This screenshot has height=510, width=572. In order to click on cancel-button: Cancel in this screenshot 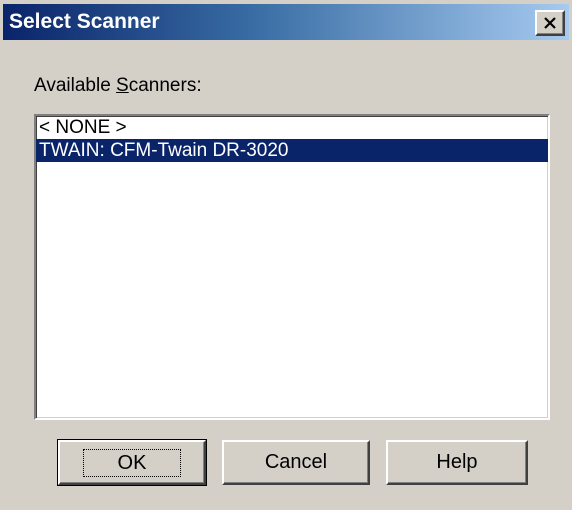, I will do `click(296, 462)`.